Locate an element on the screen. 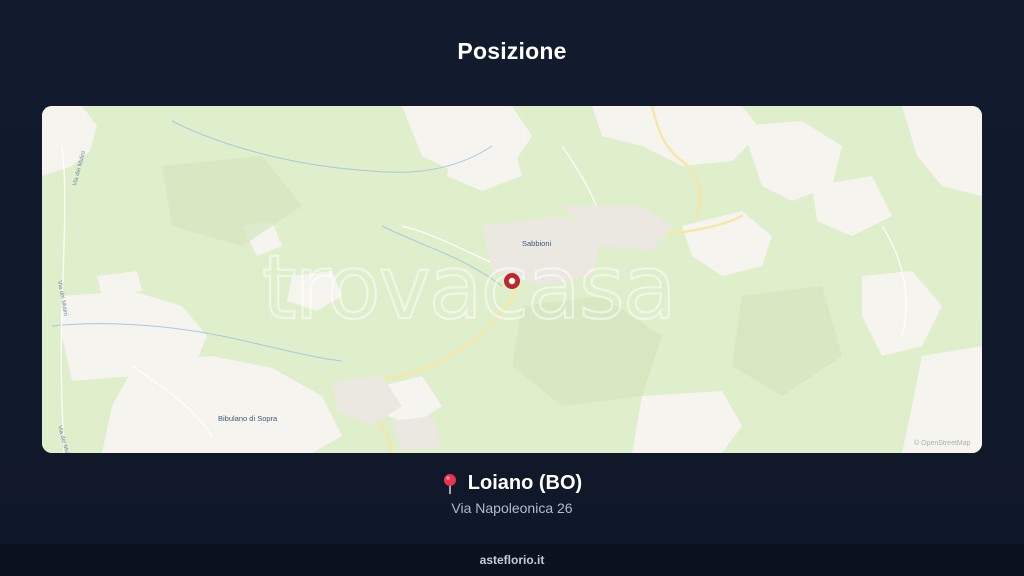  location-heading: Loiano (BO) is located at coordinates (512, 483).